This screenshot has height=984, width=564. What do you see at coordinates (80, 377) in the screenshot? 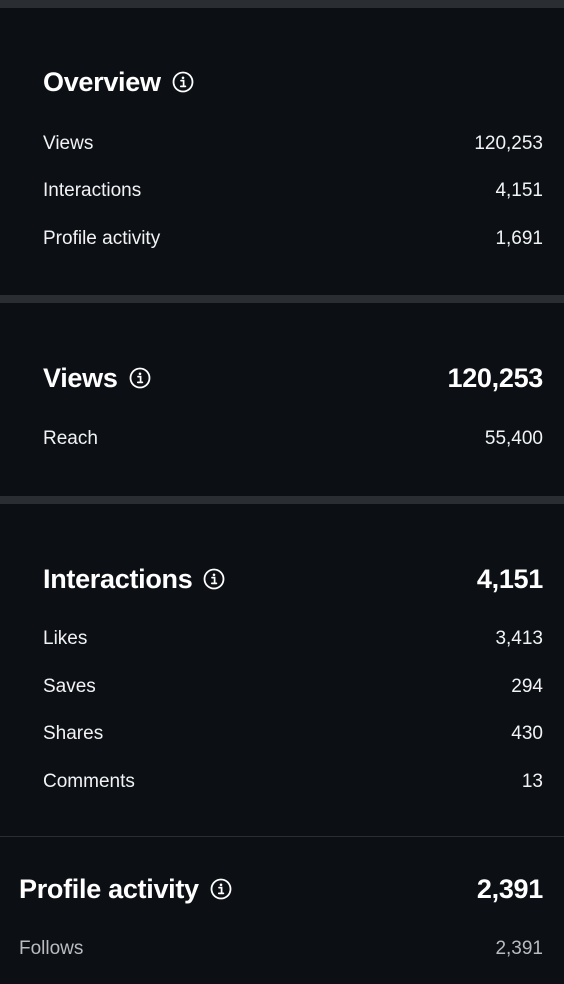
I see `views-title: Views` at bounding box center [80, 377].